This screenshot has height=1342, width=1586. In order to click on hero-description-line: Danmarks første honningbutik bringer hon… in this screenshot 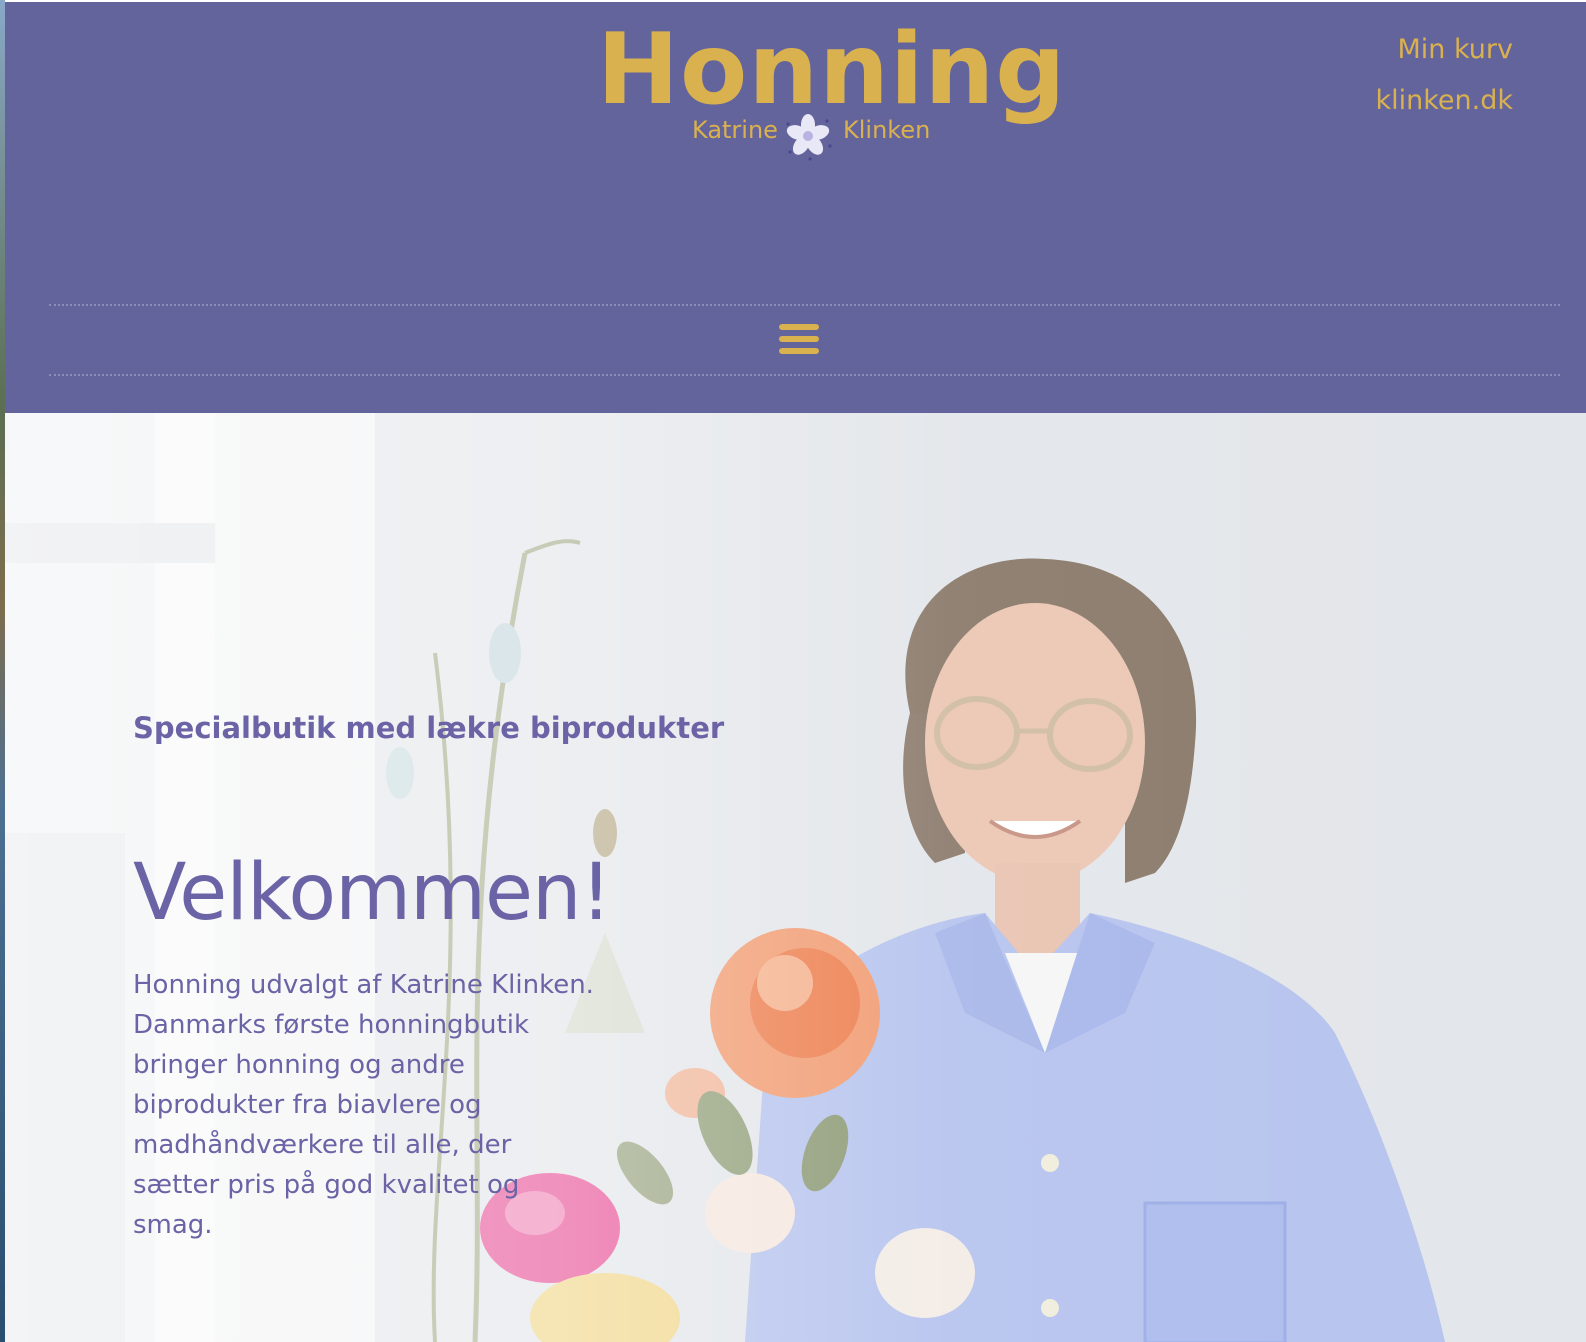, I will do `click(331, 1125)`.